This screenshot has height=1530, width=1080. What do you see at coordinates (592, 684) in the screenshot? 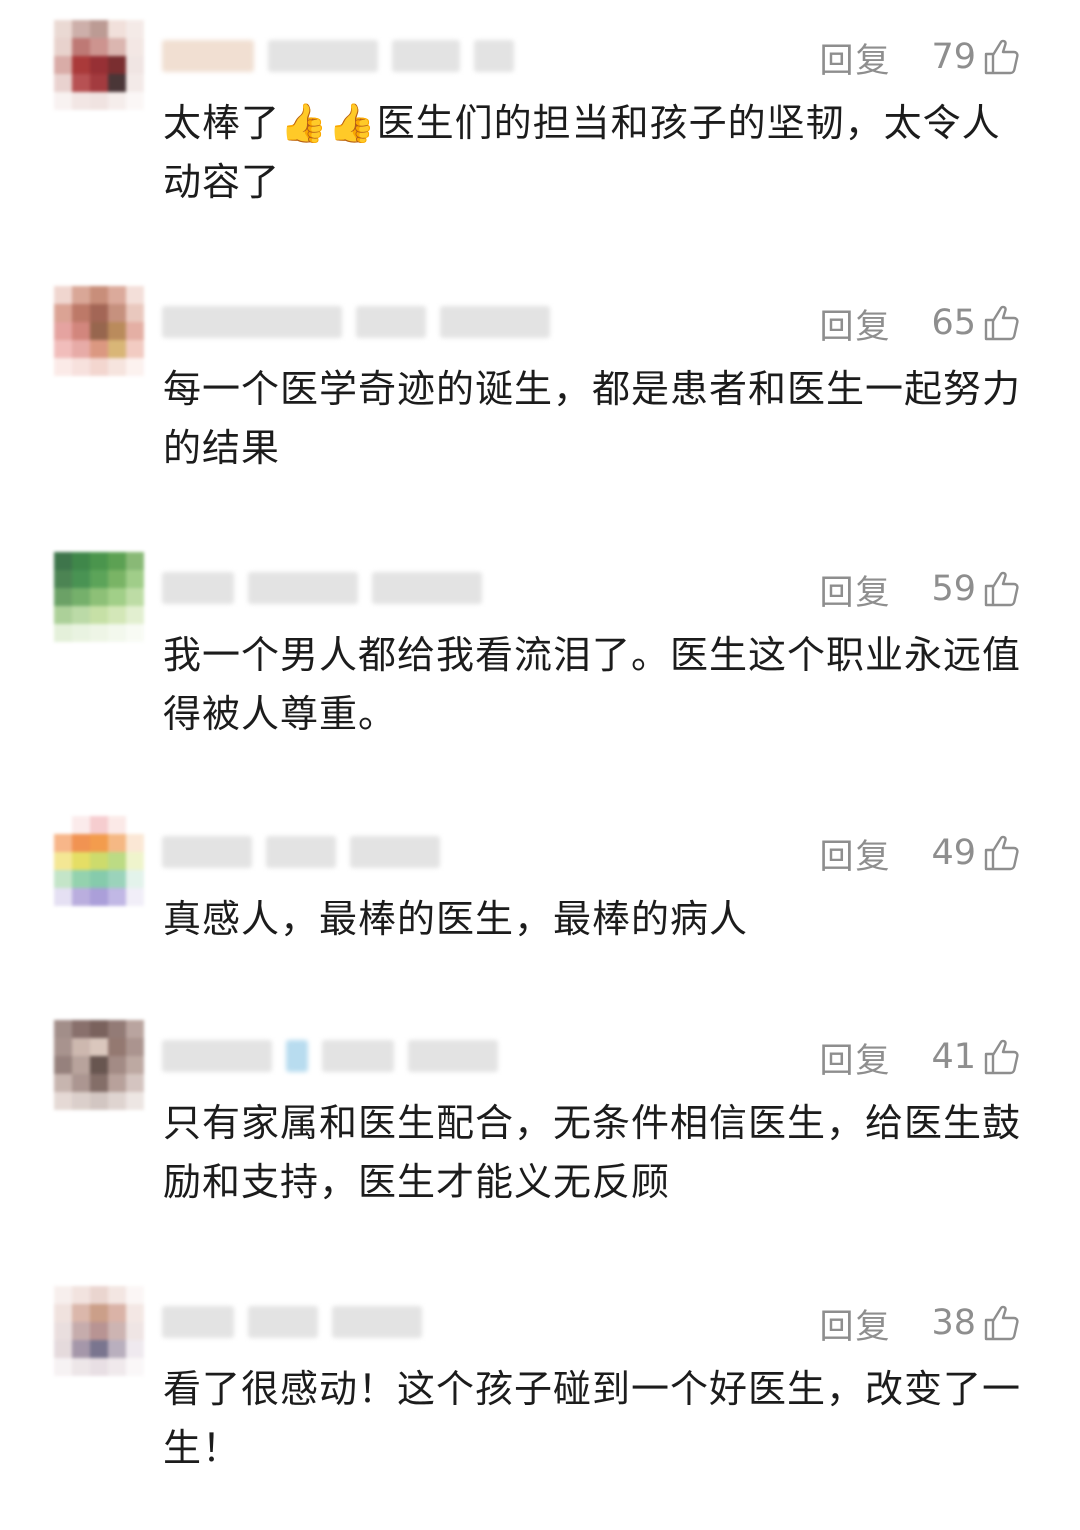
I see `comment-text: 我一个男人都给我看流泪了。医生这个职业永远值得被人尊重。` at bounding box center [592, 684].